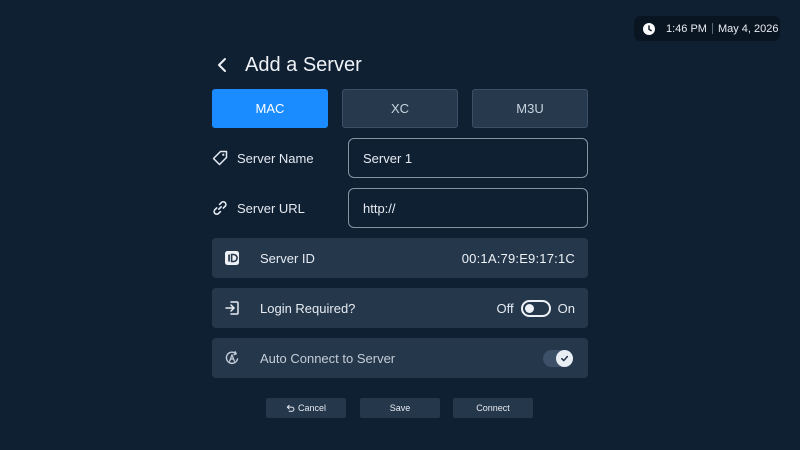 Image resolution: width=800 pixels, height=450 pixels. I want to click on server-name-row: Server Name, so click(400, 158).